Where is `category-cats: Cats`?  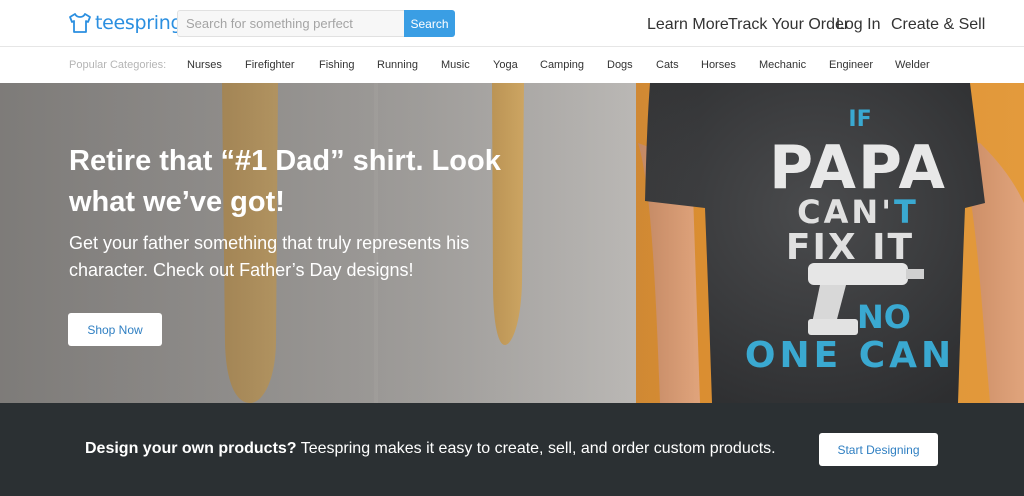
category-cats: Cats is located at coordinates (667, 65).